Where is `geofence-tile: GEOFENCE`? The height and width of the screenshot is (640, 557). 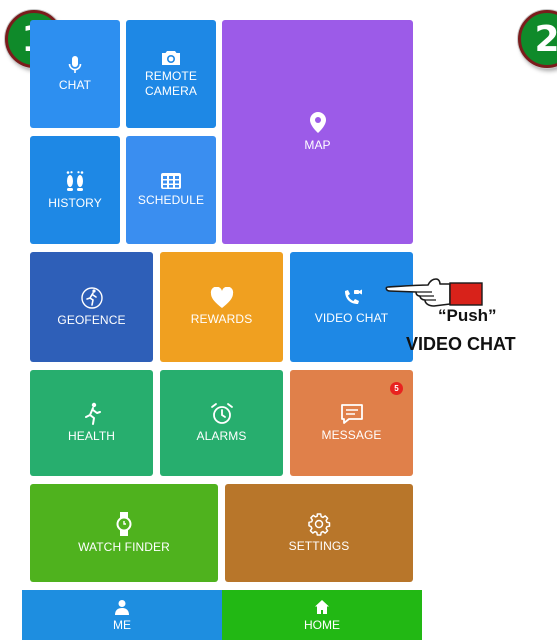
geofence-tile: GEOFENCE is located at coordinates (91, 307).